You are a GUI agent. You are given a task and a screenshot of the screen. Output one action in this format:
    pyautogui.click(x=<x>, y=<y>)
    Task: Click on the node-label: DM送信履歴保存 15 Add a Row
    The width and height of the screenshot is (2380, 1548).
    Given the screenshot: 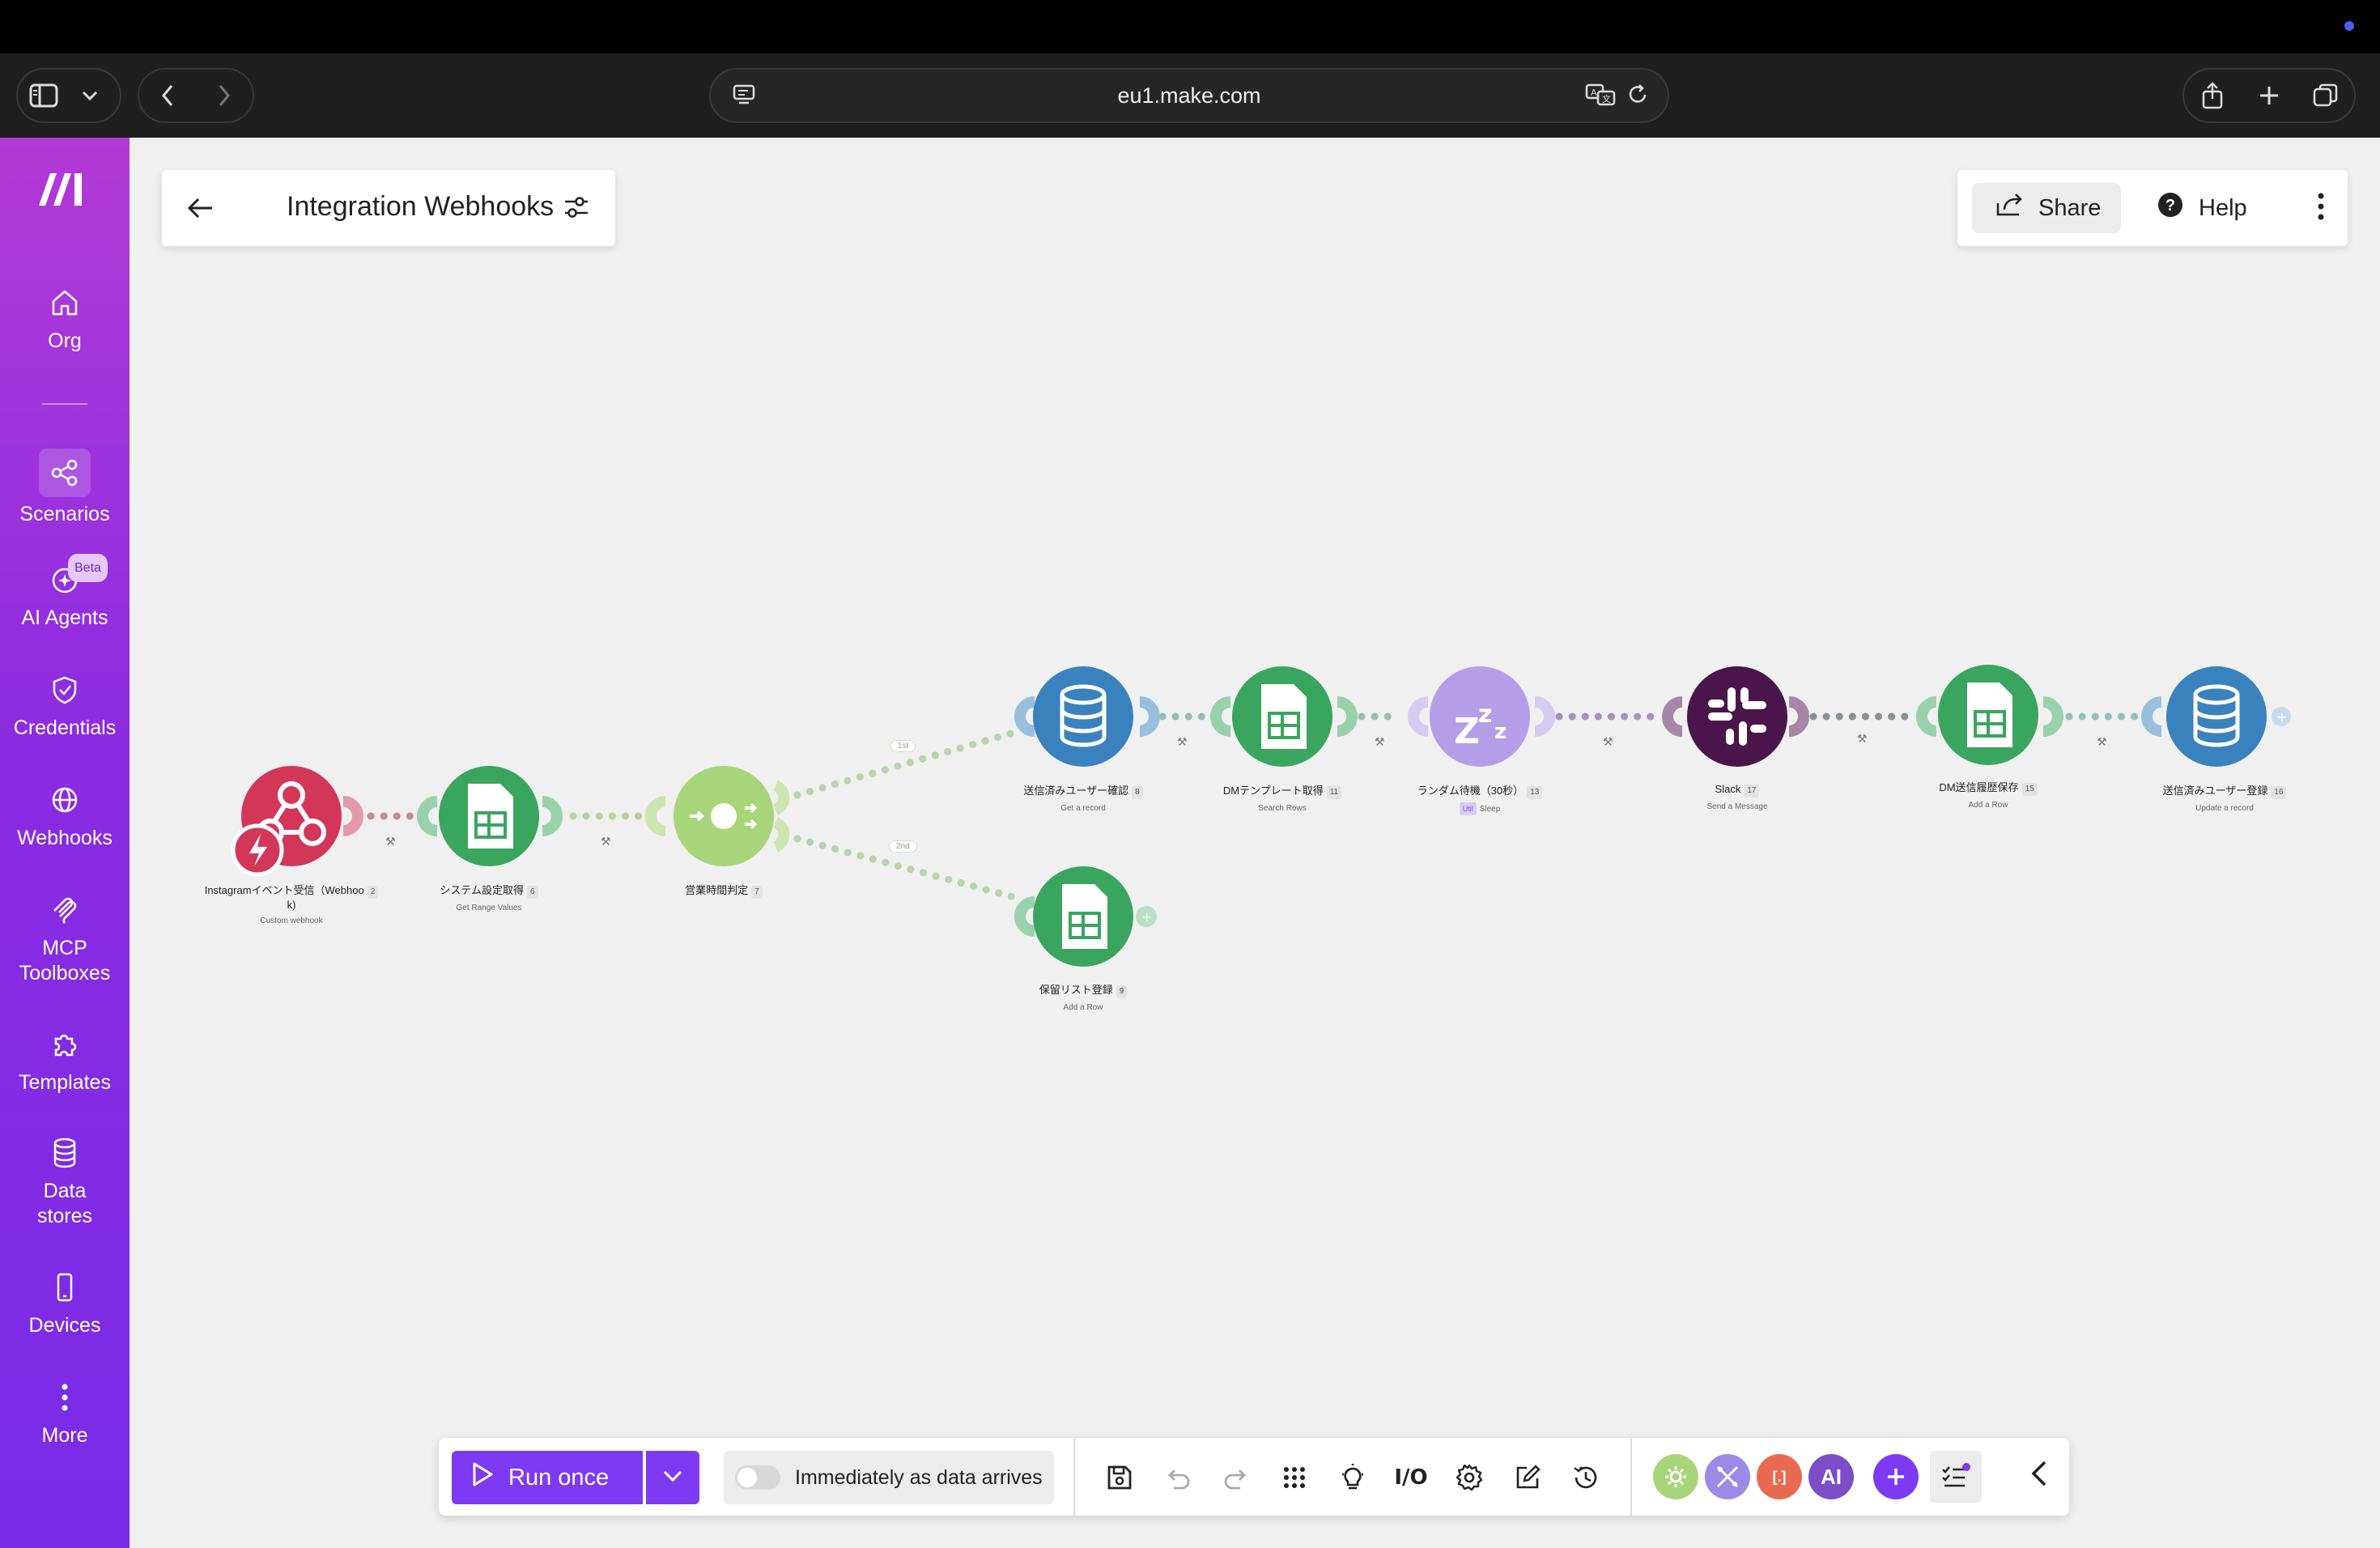 What is the action you would take?
    pyautogui.click(x=1988, y=797)
    